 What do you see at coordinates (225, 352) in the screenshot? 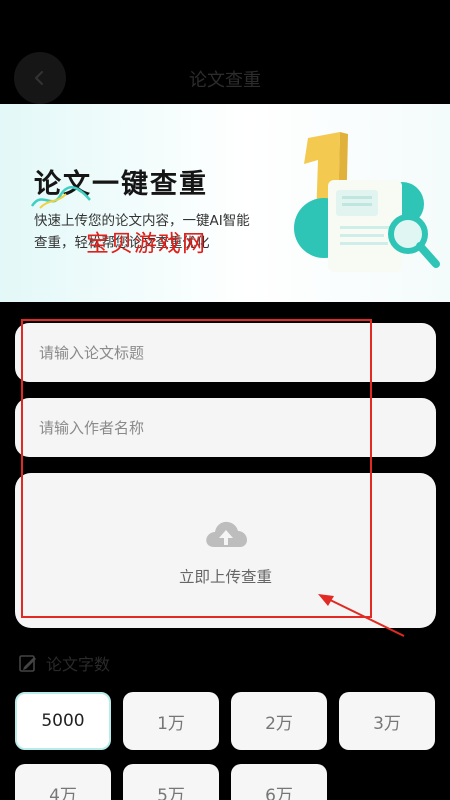
I see `paper-title-input` at bounding box center [225, 352].